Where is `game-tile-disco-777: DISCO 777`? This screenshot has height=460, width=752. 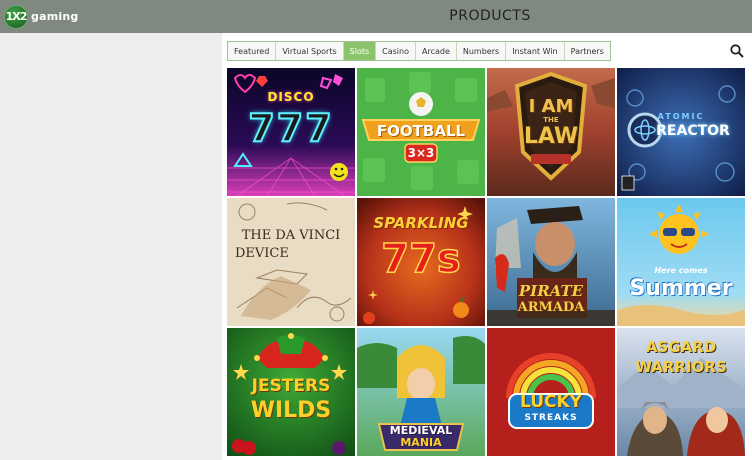 game-tile-disco-777: DISCO 777 is located at coordinates (291, 132).